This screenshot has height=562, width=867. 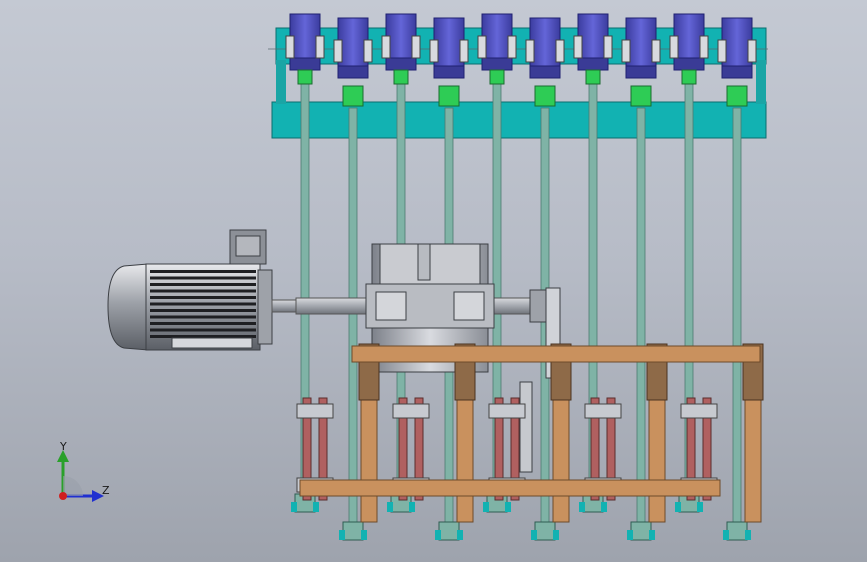 I want to click on gearbox-breather, so click(x=424, y=262).